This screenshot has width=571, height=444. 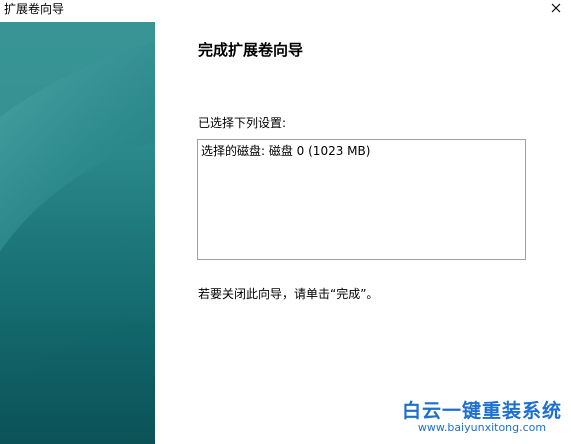 What do you see at coordinates (34, 9) in the screenshot?
I see `window-title: 扩展卷向导` at bounding box center [34, 9].